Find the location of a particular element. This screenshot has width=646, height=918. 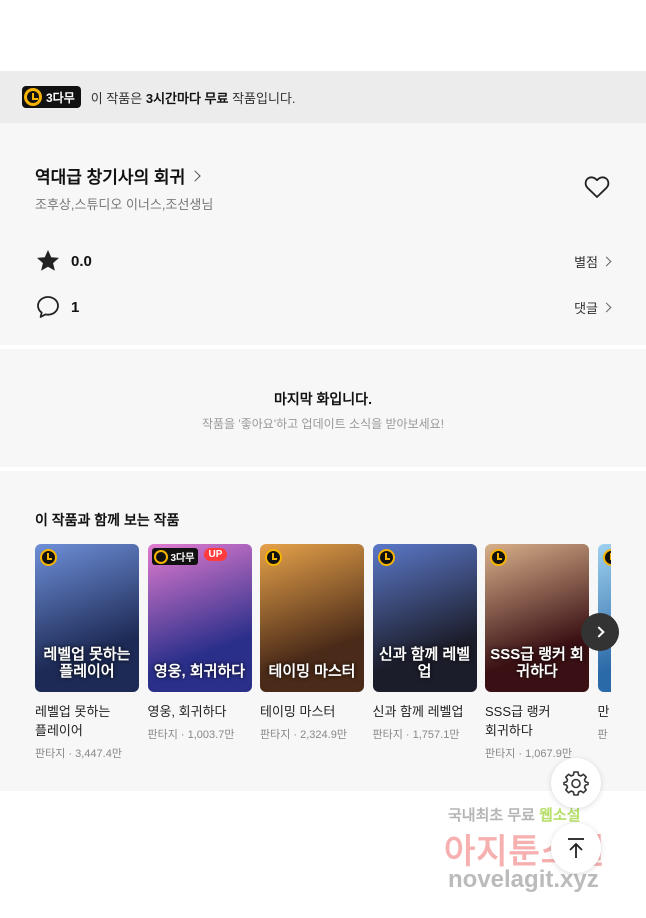

watermark-line1-a: 국내최초 무료 is located at coordinates (494, 815).